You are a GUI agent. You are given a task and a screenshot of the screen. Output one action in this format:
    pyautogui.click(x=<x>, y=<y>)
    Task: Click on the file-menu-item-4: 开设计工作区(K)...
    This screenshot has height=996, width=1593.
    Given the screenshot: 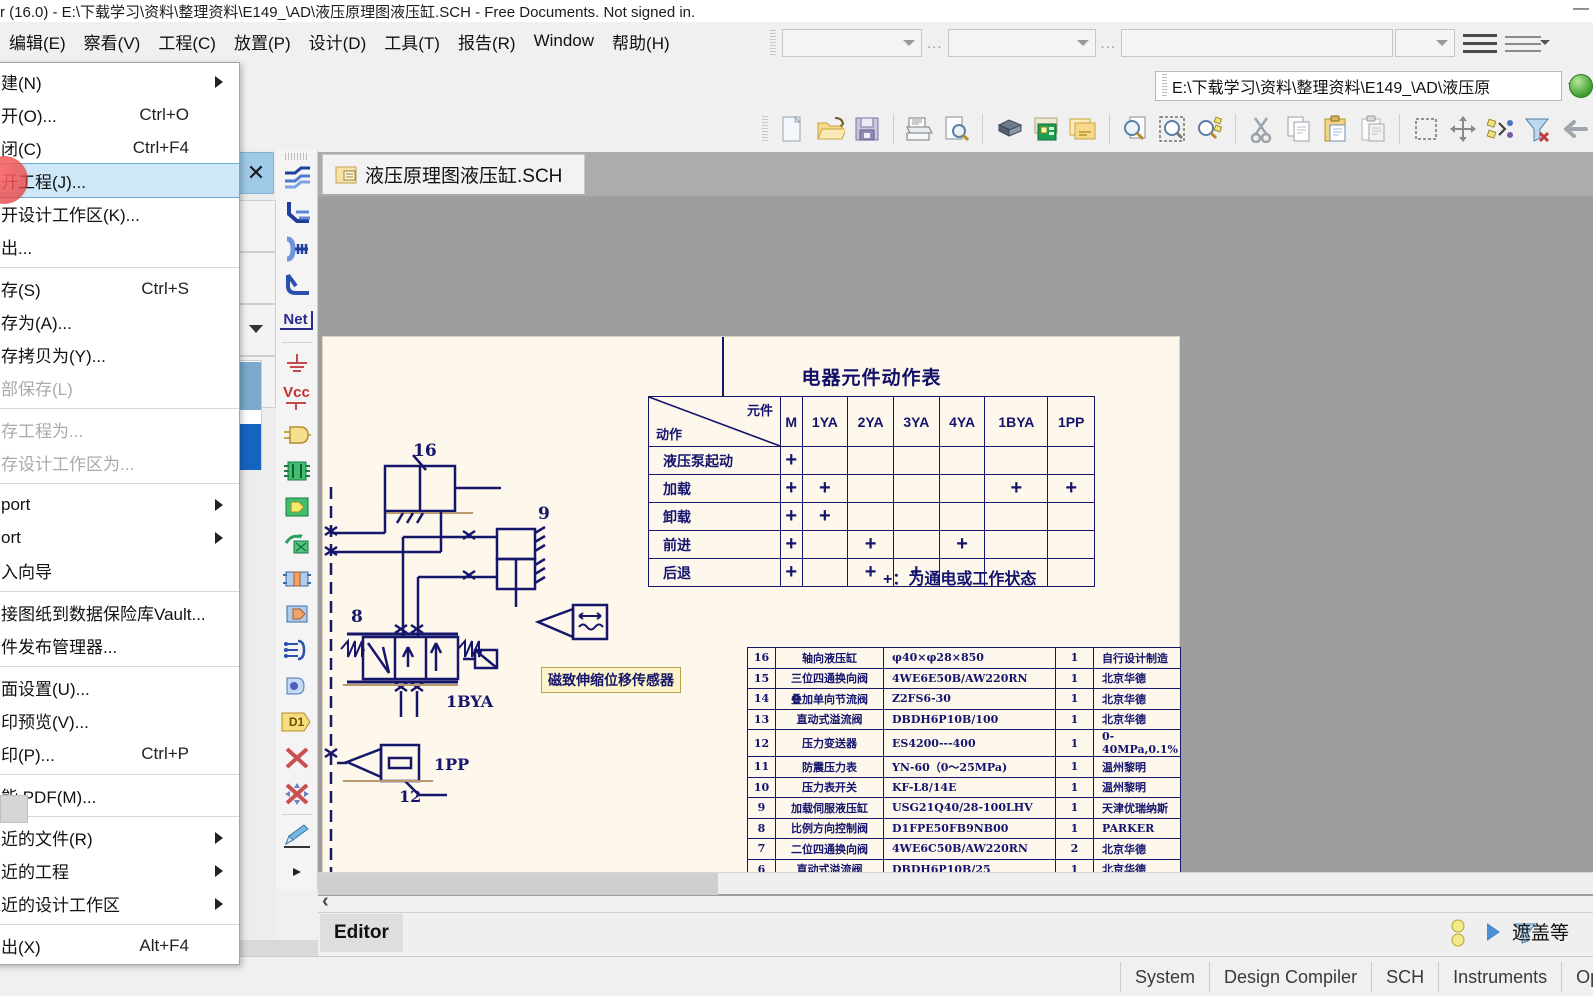 What is the action you would take?
    pyautogui.click(x=119, y=213)
    